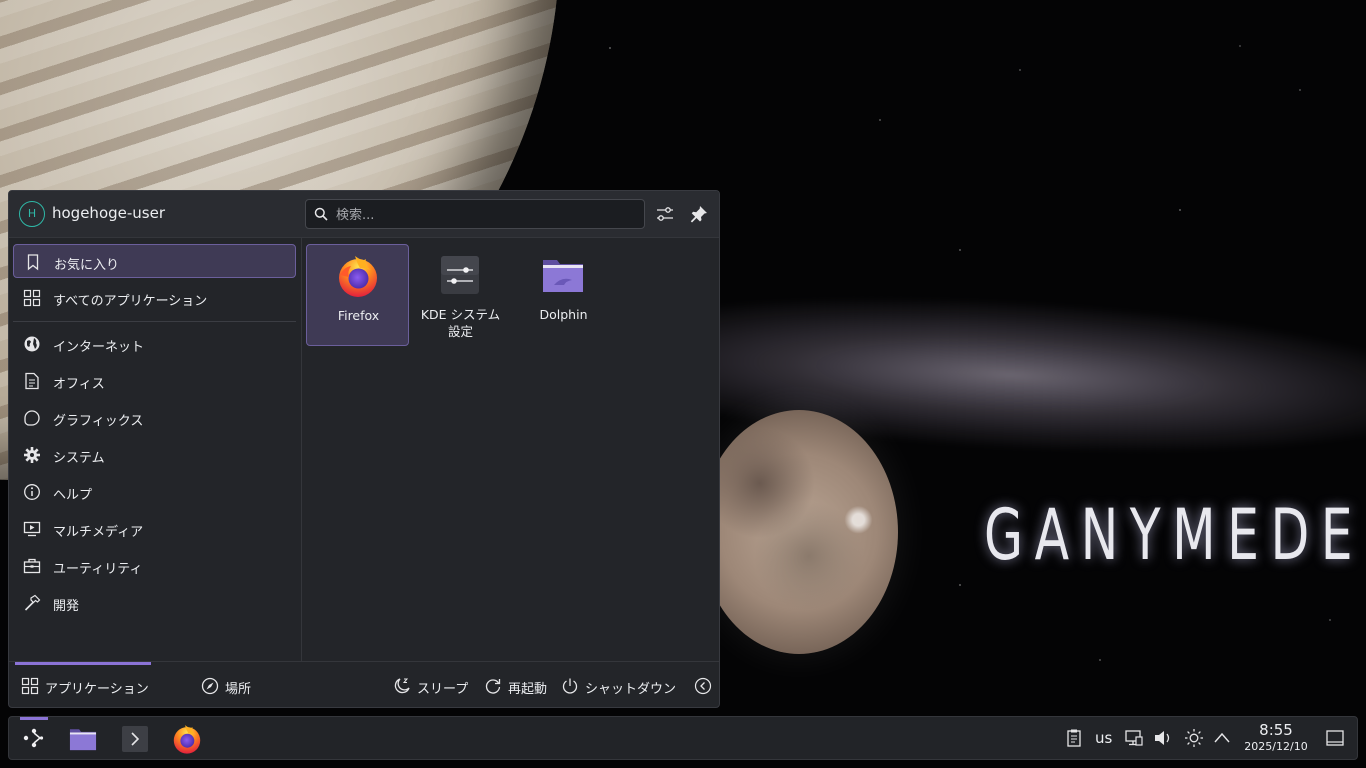 This screenshot has height=768, width=1366. I want to click on category-help: ヘルプ, so click(154, 492).